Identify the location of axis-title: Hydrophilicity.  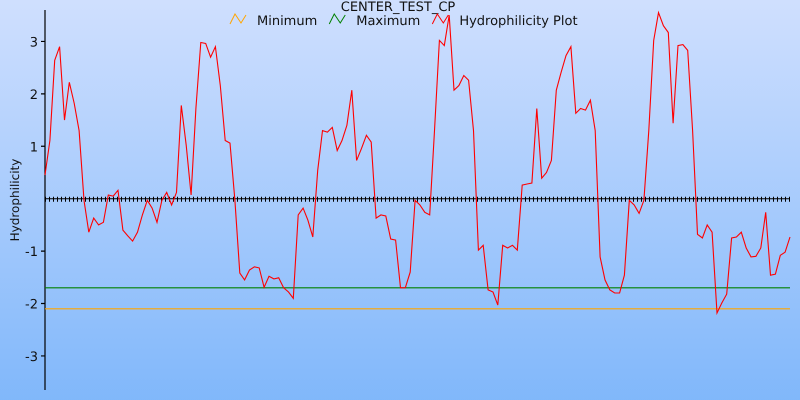
(15, 200).